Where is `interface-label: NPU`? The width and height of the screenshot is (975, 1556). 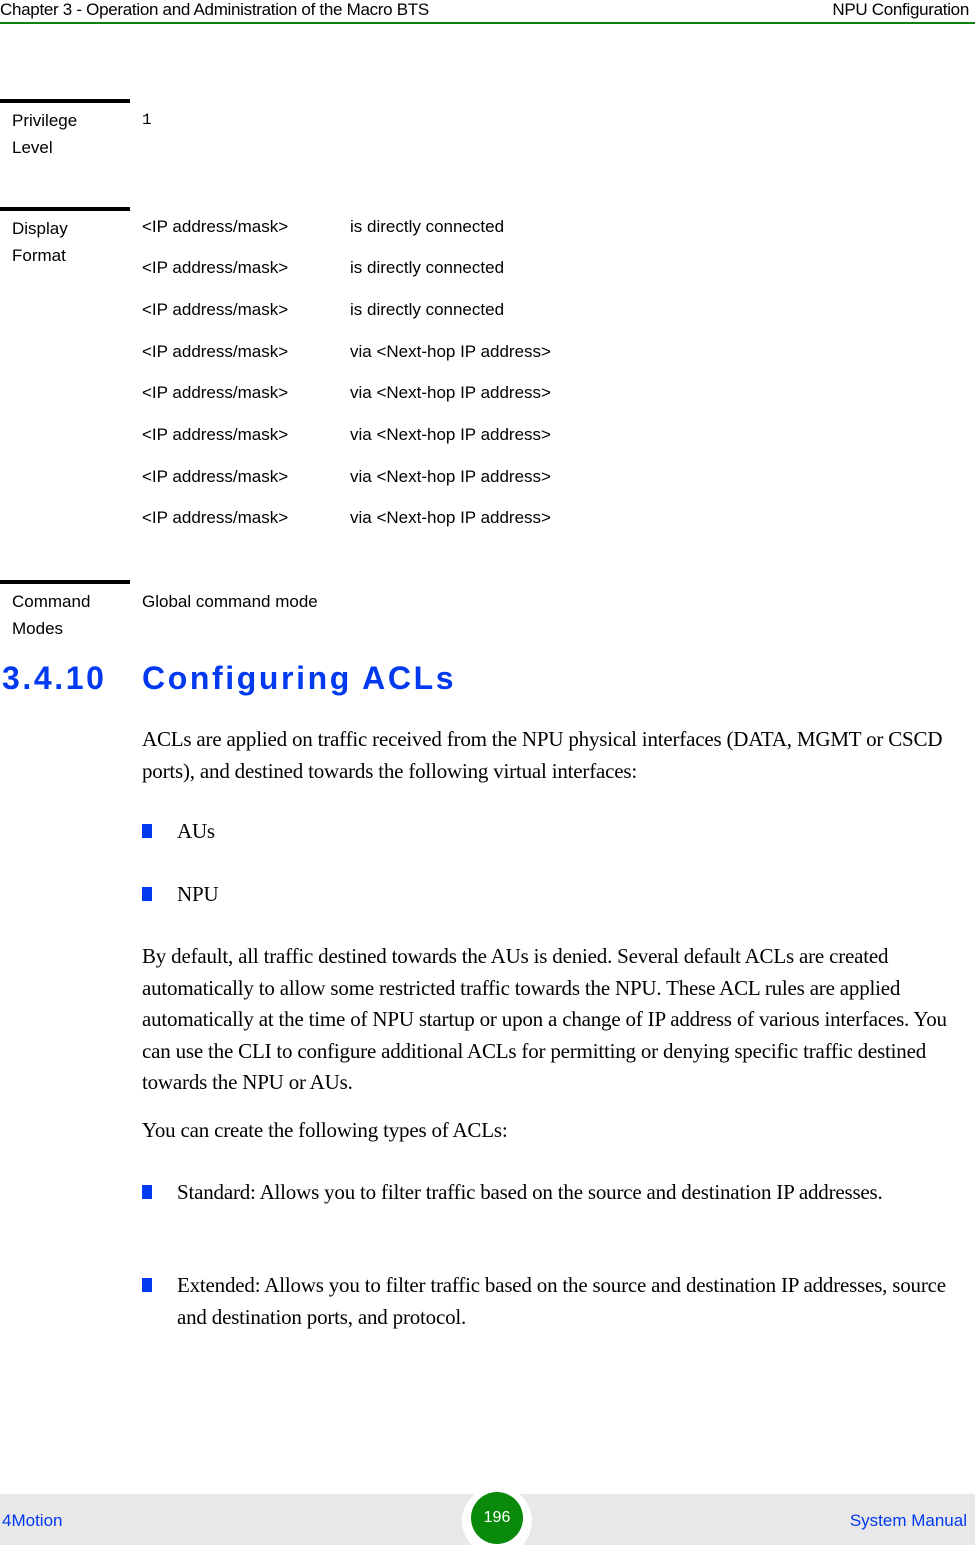 interface-label: NPU is located at coordinates (198, 894).